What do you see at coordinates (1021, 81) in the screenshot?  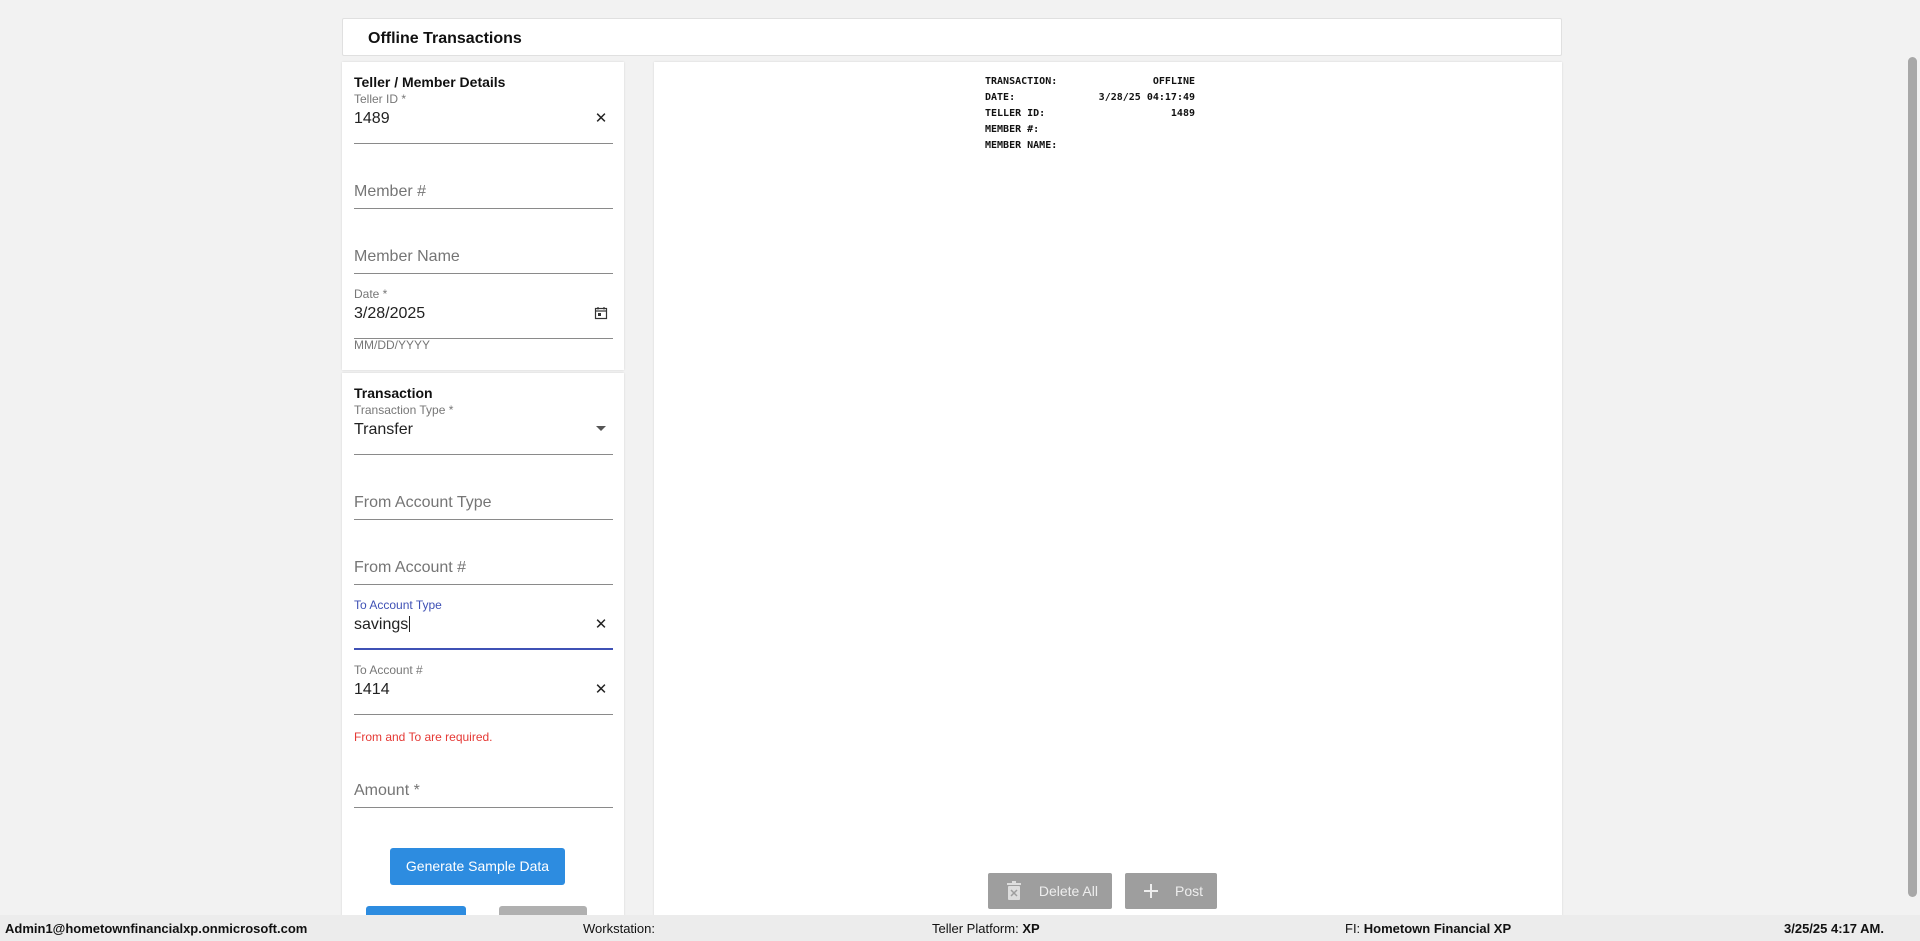 I see `receipt-label: TRANSACTION:` at bounding box center [1021, 81].